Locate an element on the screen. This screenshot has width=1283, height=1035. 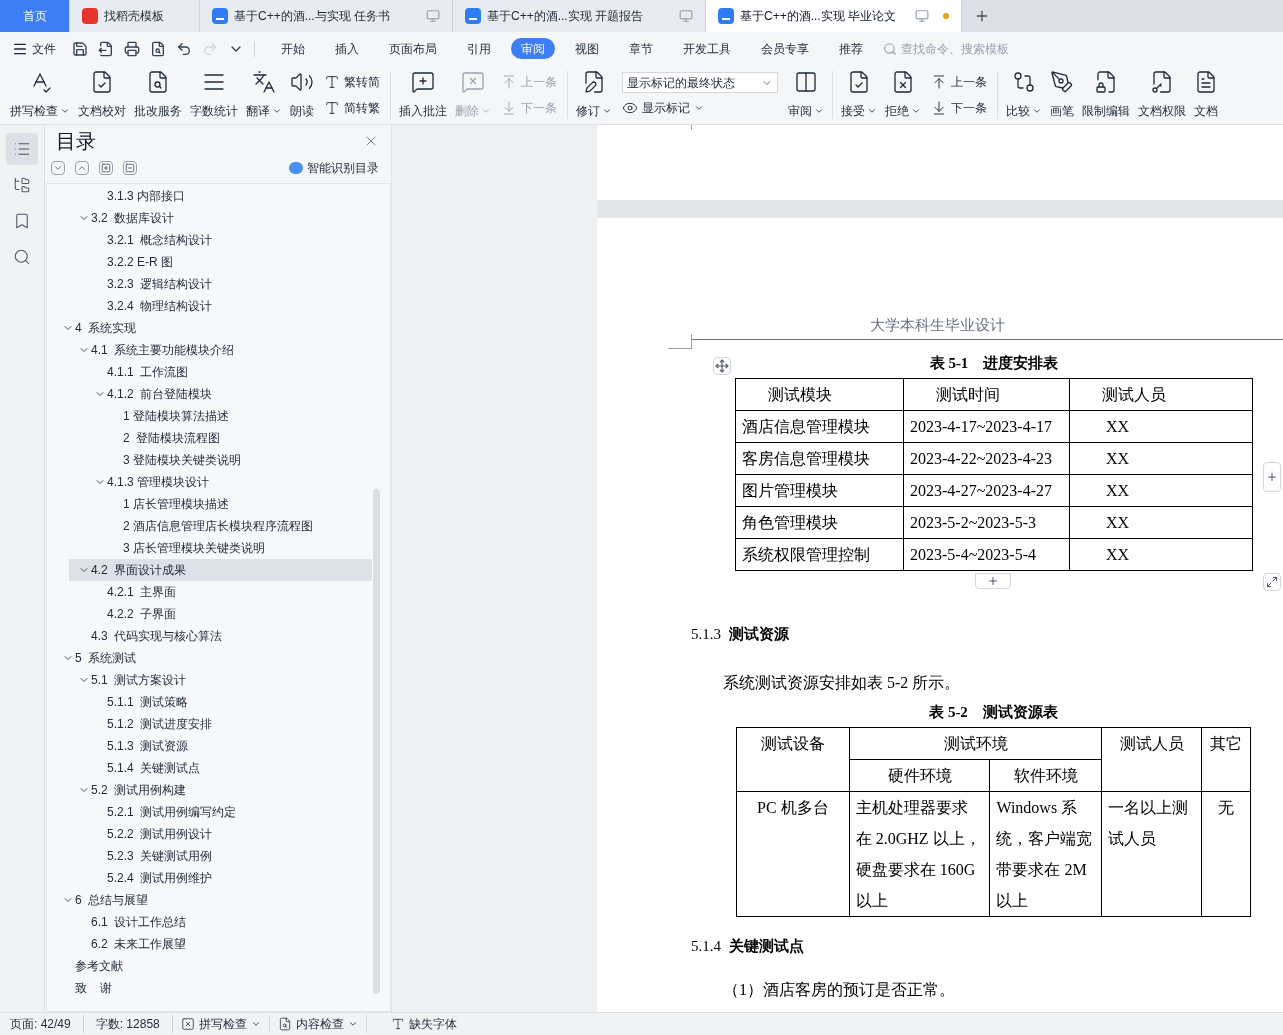
smart-toc-button: 智能识别目录 is located at coordinates (334, 168).